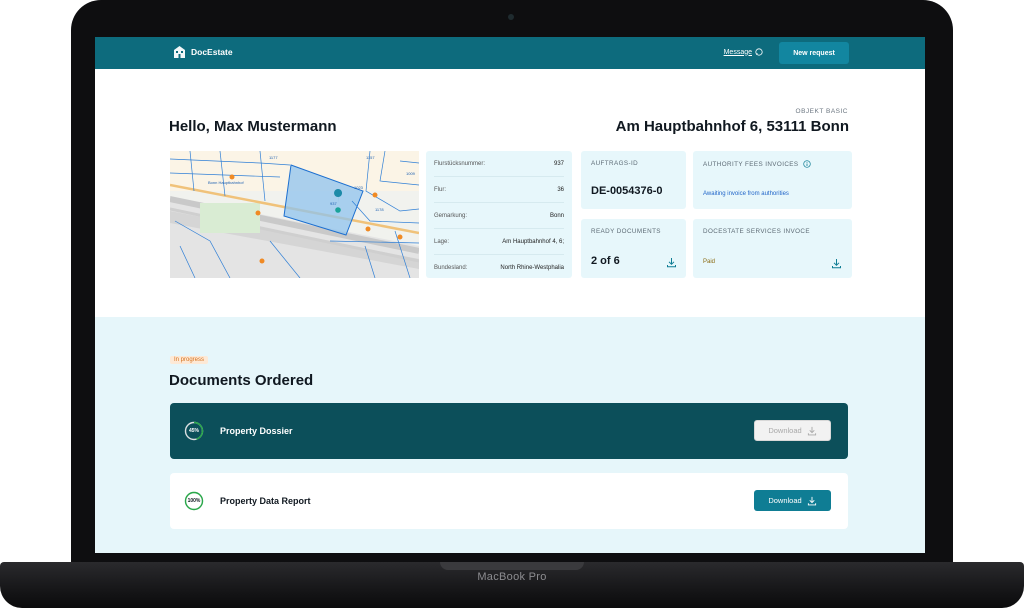 The image size is (1024, 616). I want to click on authority-fees-status: Awaiting invoice from authorities, so click(746, 194).